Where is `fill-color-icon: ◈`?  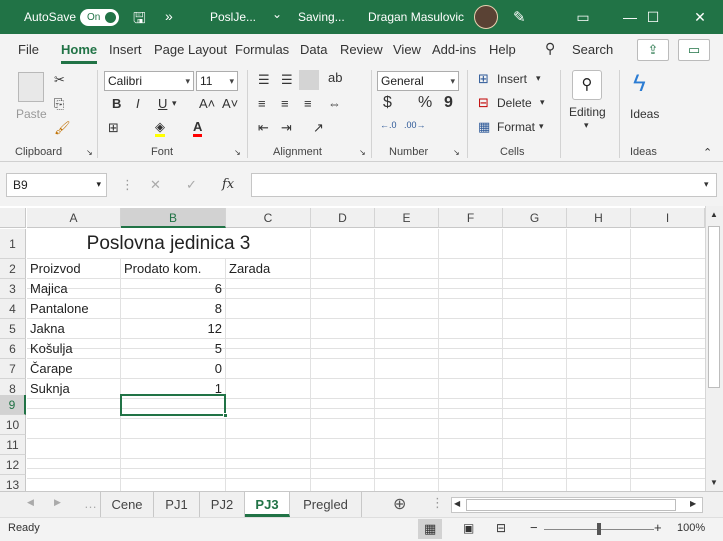 fill-color-icon: ◈ is located at coordinates (160, 128).